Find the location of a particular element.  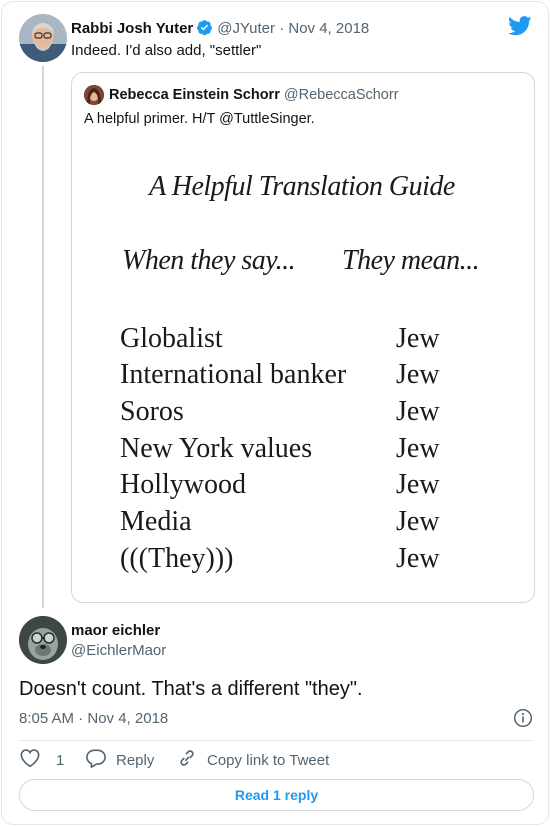

heart-icon is located at coordinates (33, 760).